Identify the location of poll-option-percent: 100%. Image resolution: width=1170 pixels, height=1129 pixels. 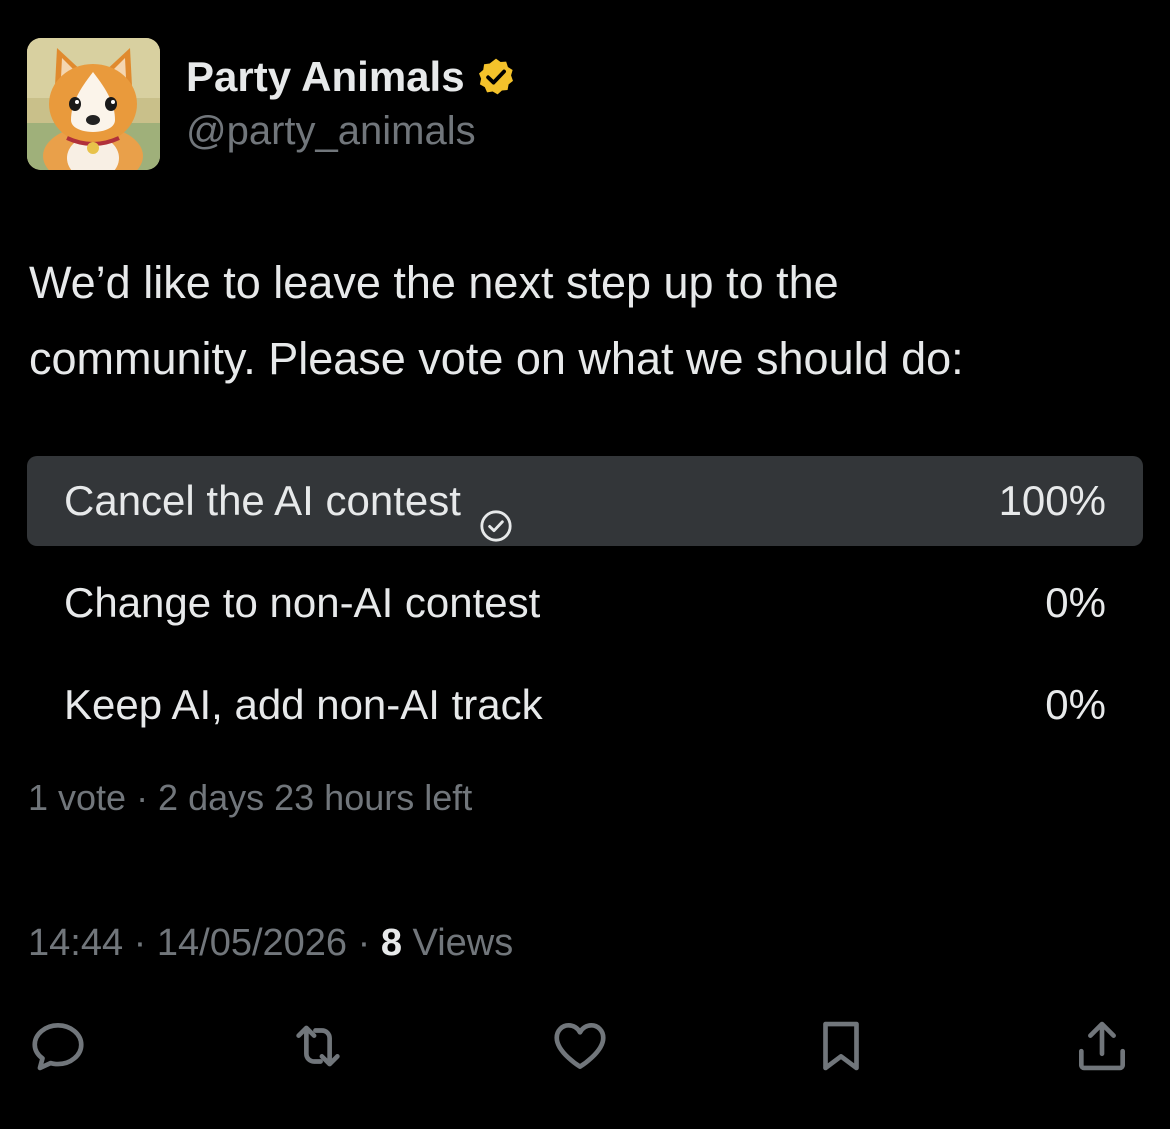
(1052, 500).